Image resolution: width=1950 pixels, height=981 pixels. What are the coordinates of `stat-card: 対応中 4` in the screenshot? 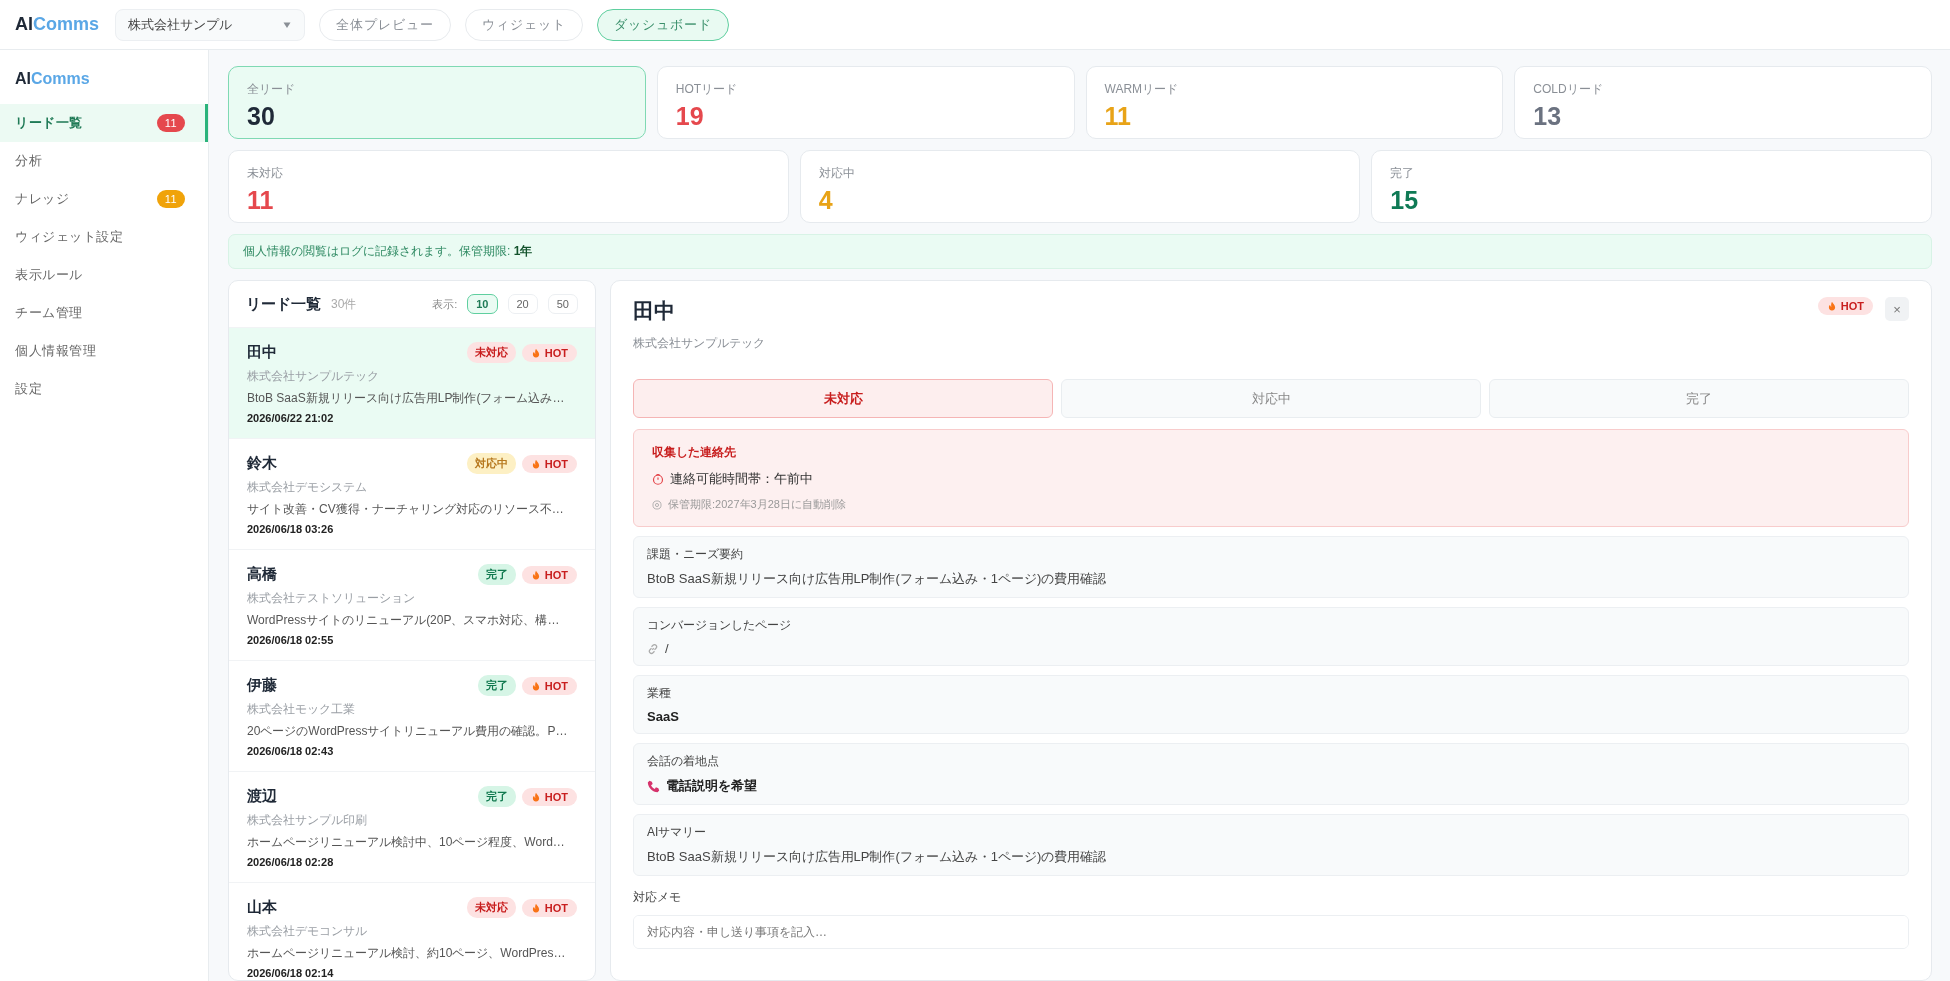 It's located at (1080, 186).